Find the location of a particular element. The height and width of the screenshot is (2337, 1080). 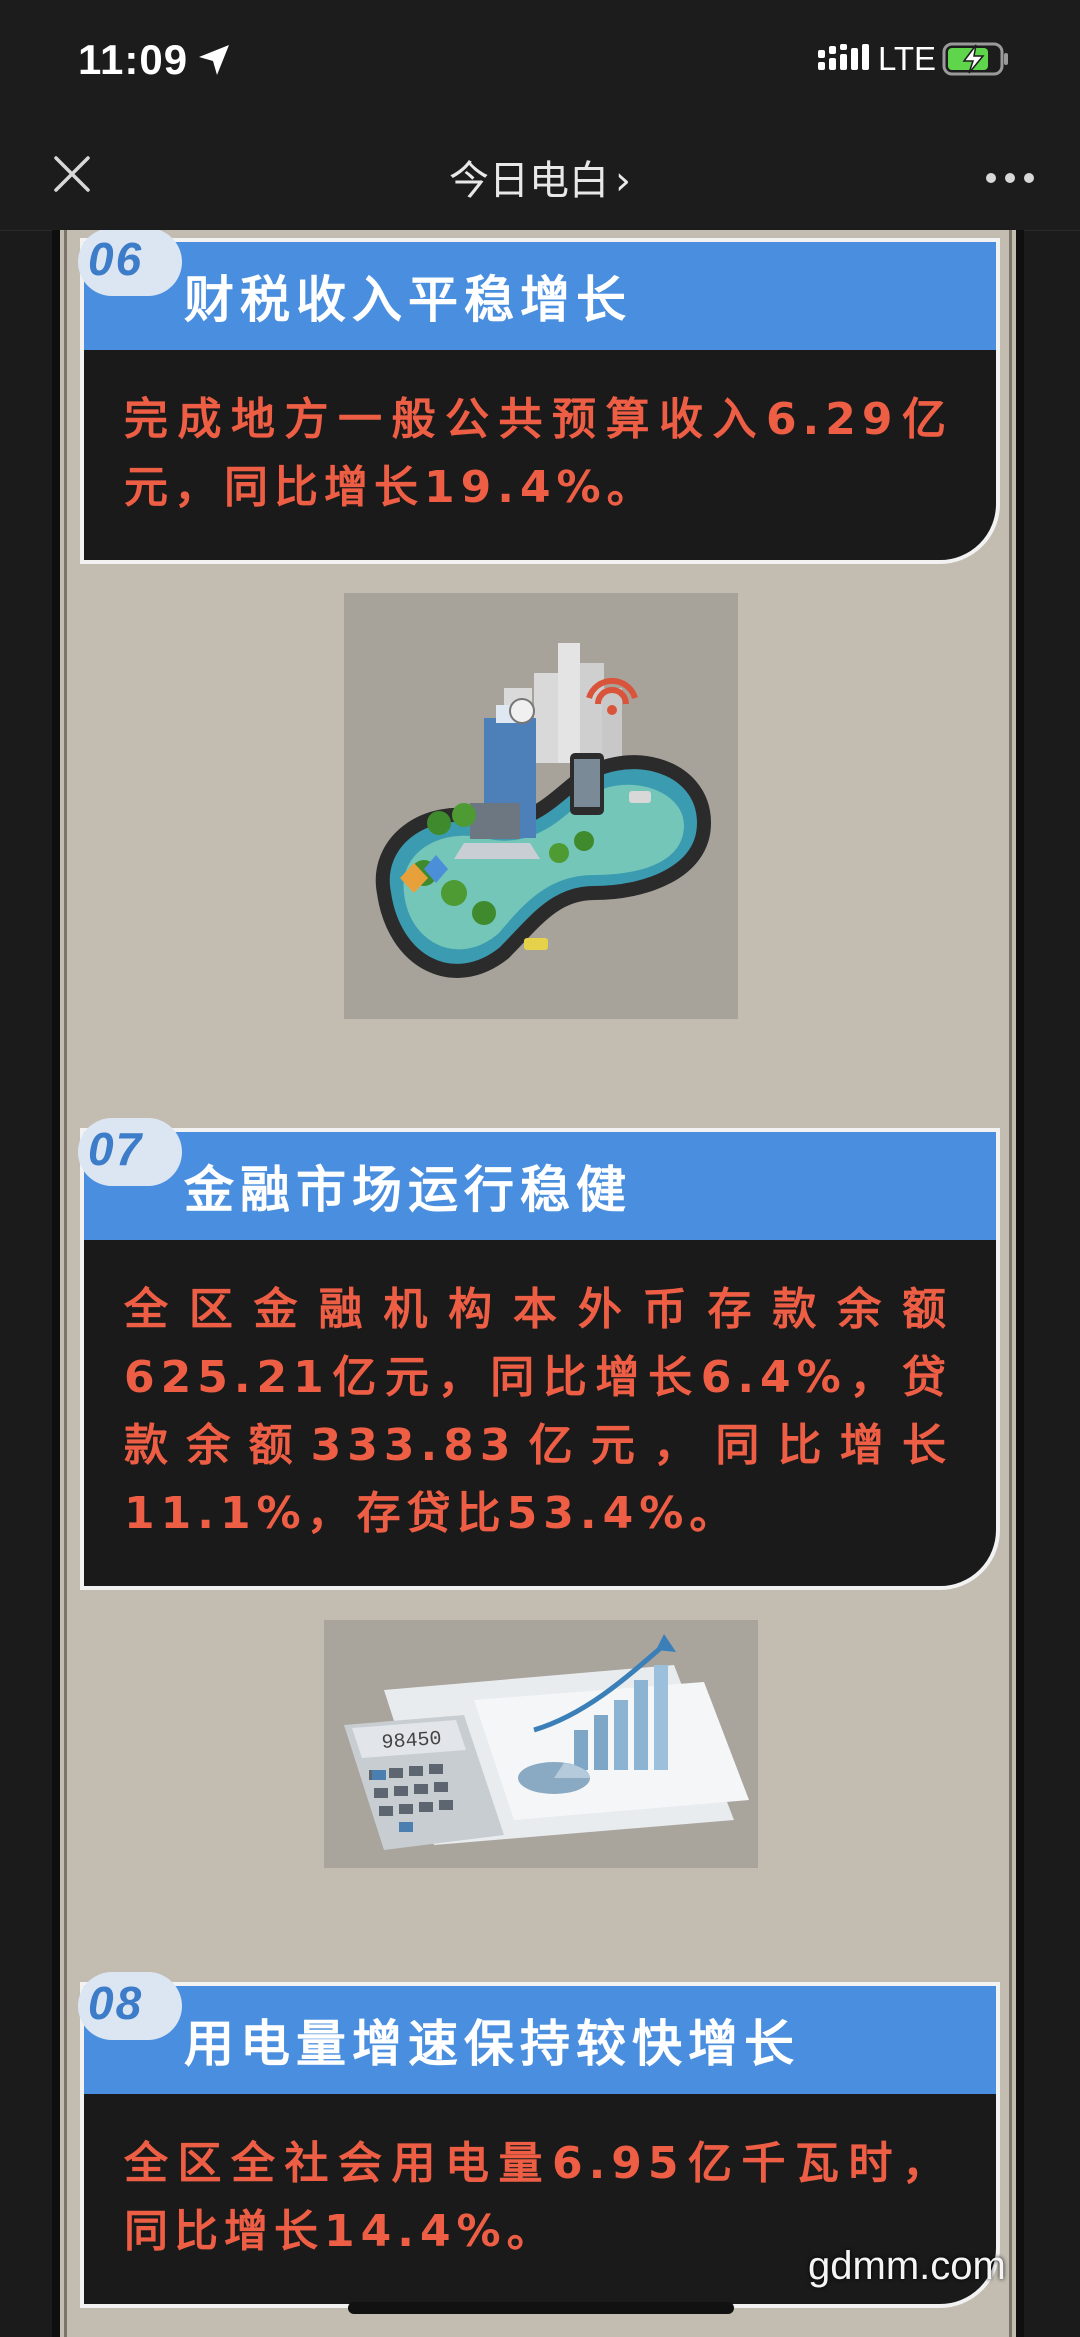

section-header: 08 用电量增速保持较快增长 is located at coordinates (537, 2033).